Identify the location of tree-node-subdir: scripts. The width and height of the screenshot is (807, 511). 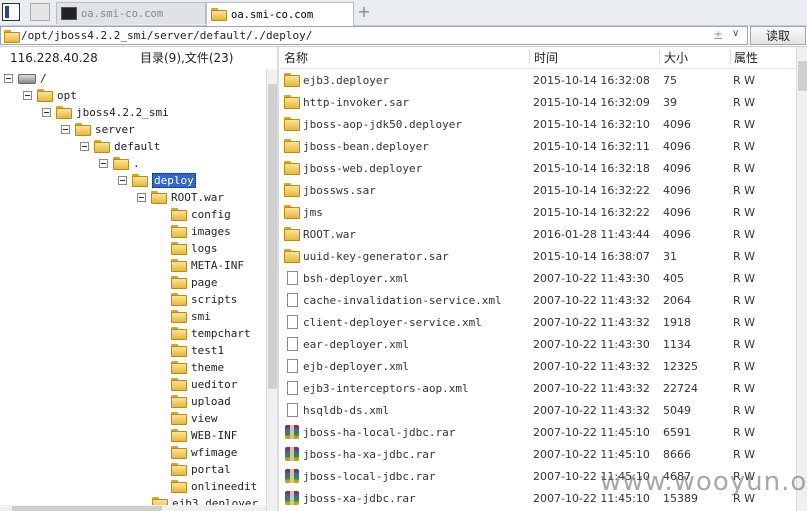
(204, 299).